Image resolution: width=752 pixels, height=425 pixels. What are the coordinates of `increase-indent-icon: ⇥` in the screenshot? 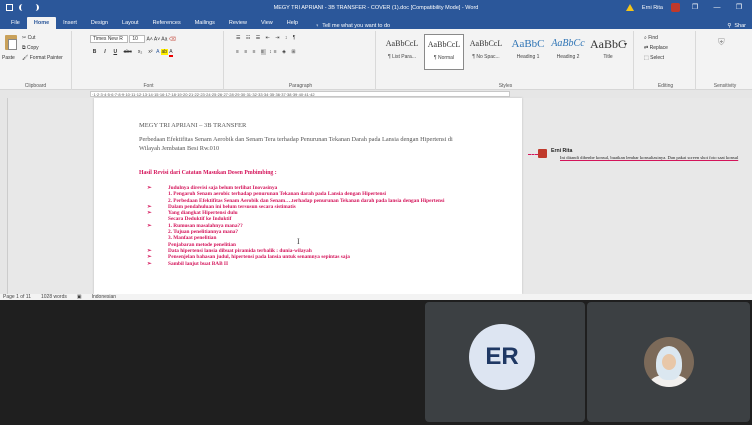 It's located at (278, 38).